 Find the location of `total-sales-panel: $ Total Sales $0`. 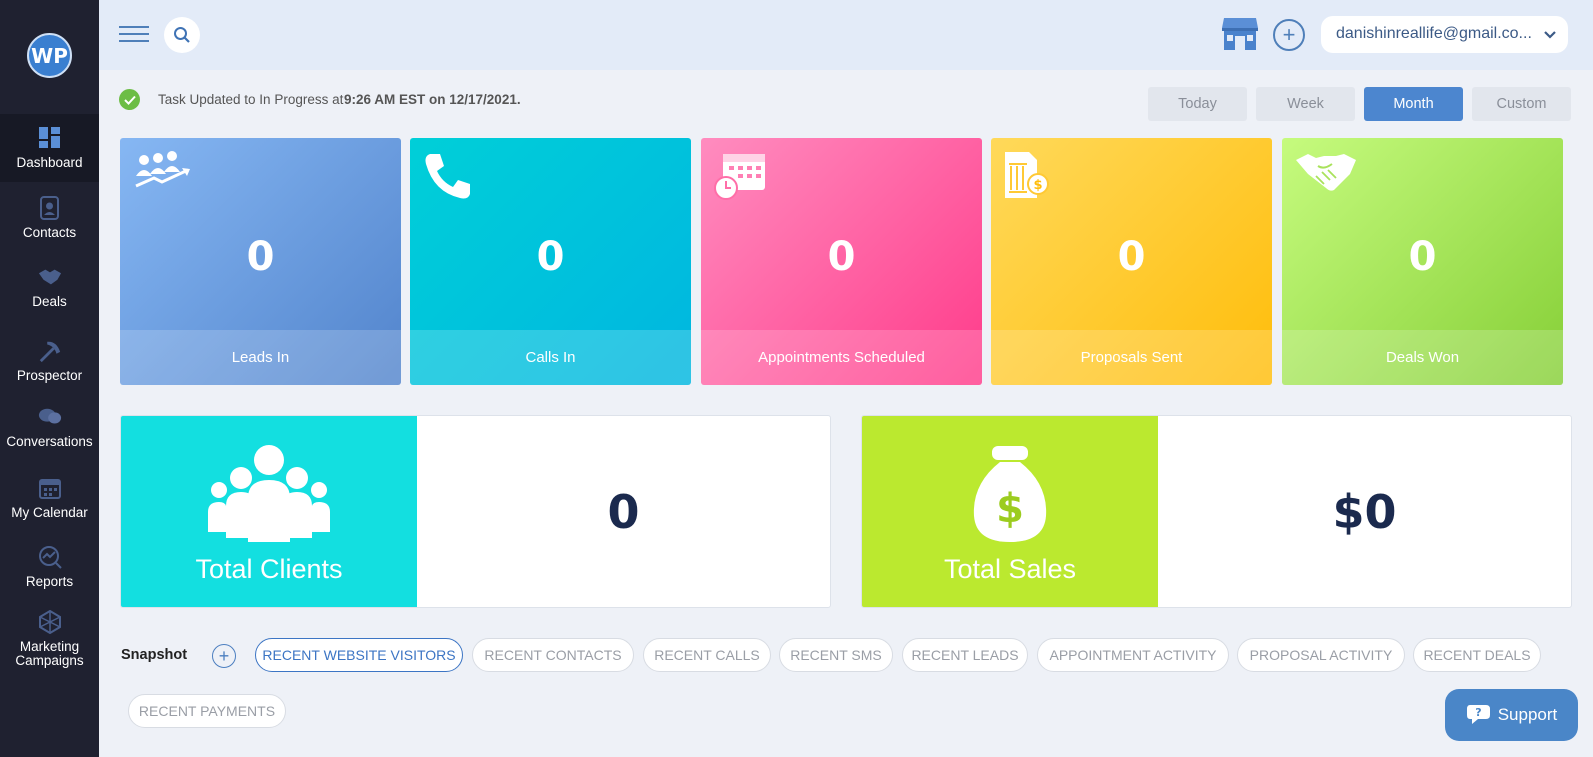

total-sales-panel: $ Total Sales $0 is located at coordinates (1216, 511).